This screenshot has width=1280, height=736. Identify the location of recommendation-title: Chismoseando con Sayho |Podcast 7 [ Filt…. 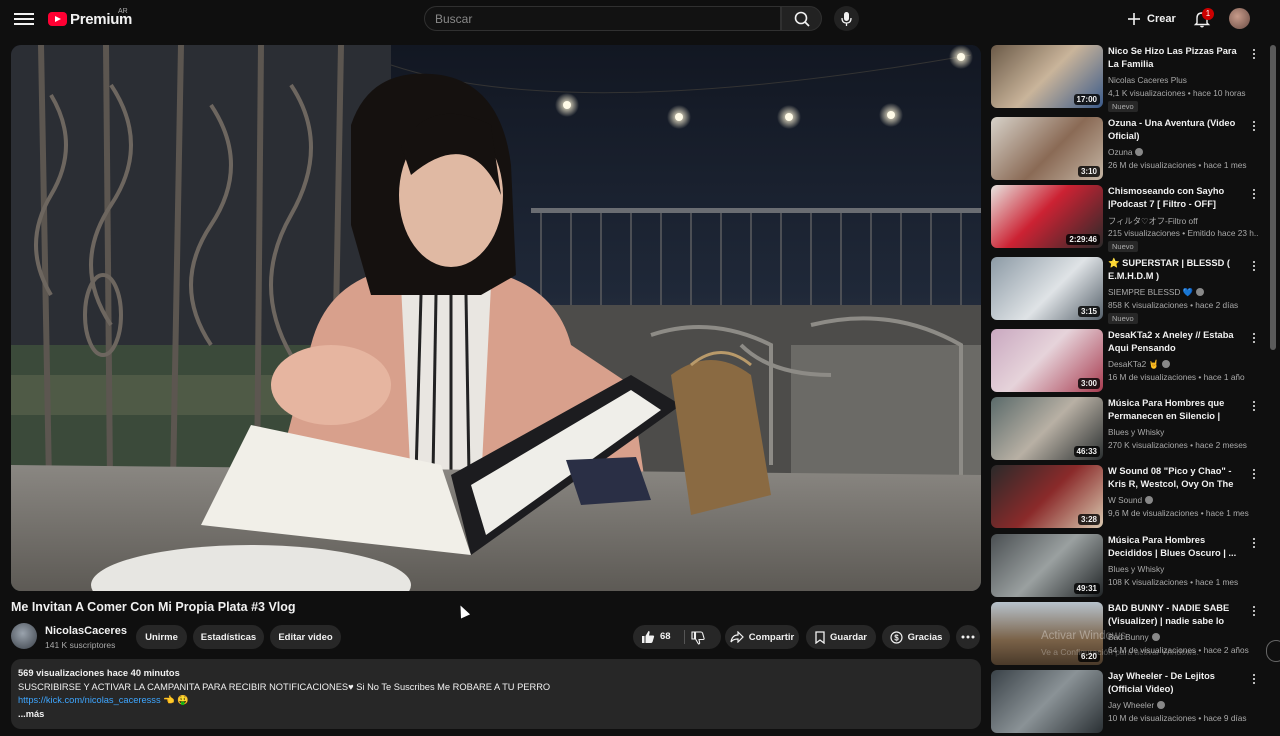
(1177, 198).